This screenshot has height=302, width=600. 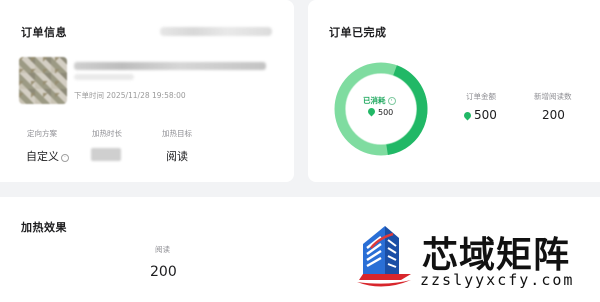 What do you see at coordinates (44, 32) in the screenshot?
I see `order-info-title: 订单信息` at bounding box center [44, 32].